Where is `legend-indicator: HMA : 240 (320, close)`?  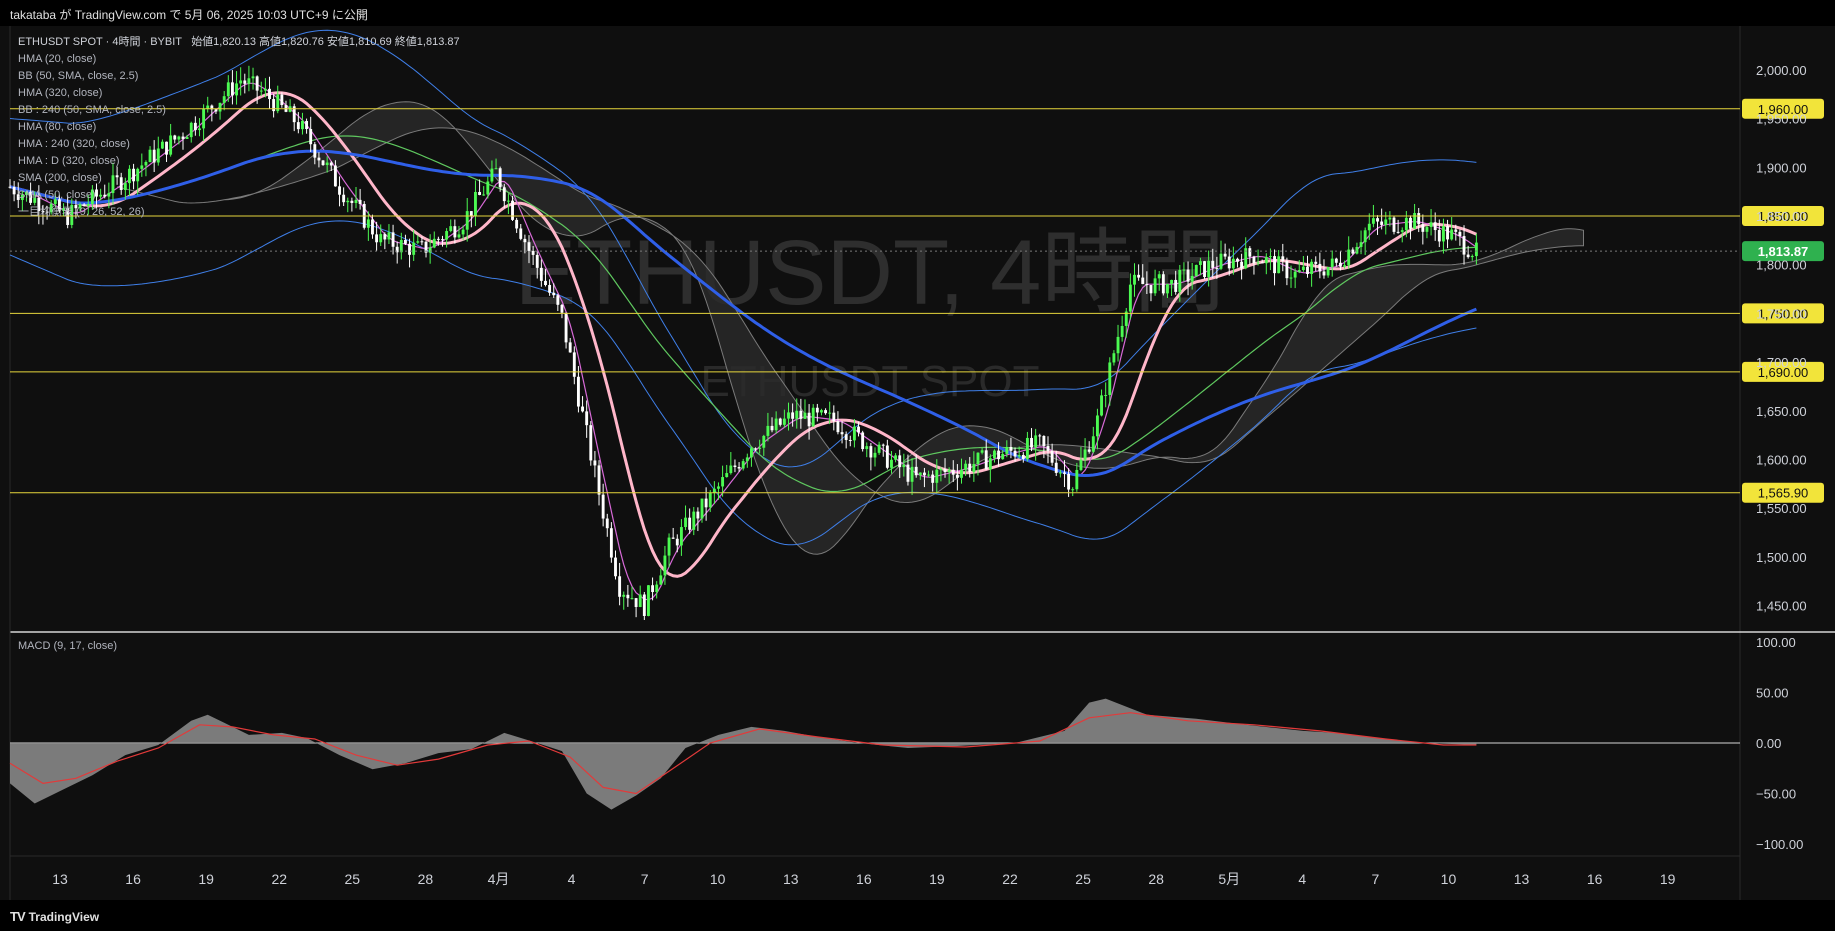
legend-indicator: HMA : 240 (320, close) is located at coordinates (239, 144).